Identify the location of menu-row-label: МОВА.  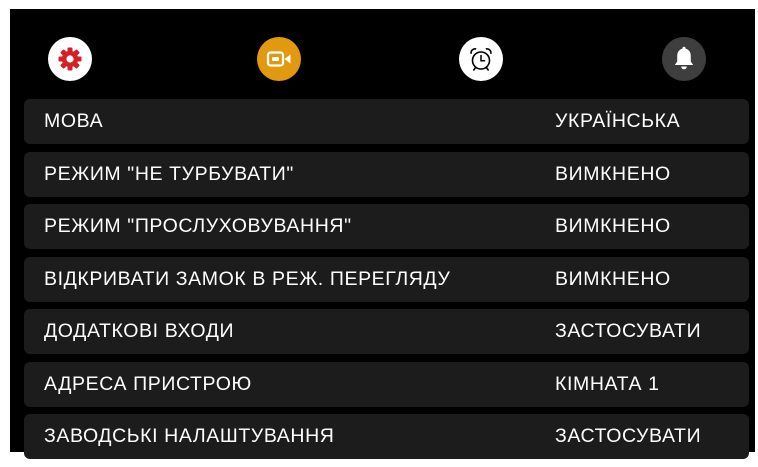
(74, 121).